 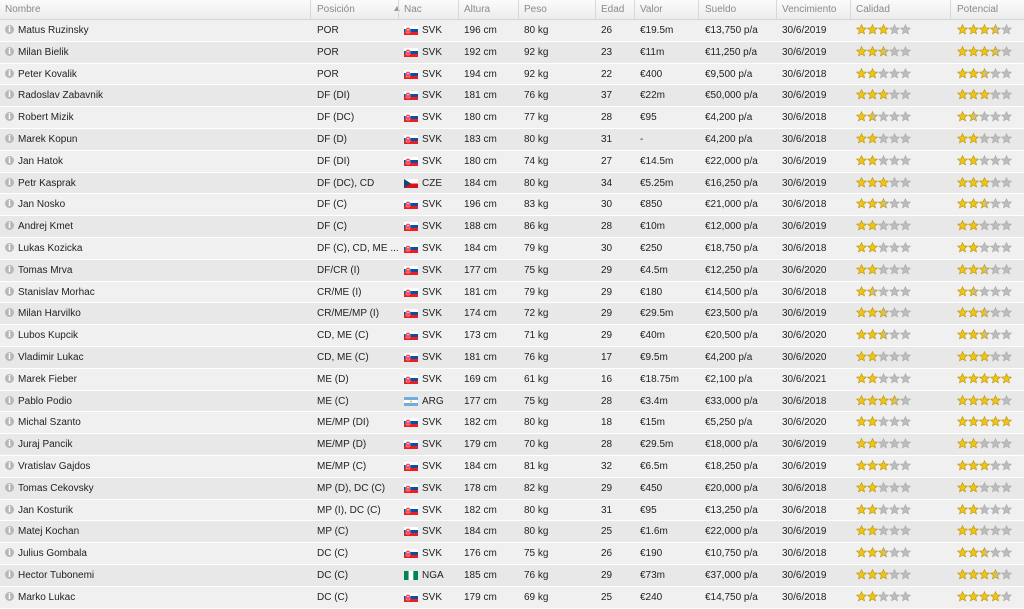 What do you see at coordinates (45, 510) in the screenshot?
I see `player-name: Jan Kosturik` at bounding box center [45, 510].